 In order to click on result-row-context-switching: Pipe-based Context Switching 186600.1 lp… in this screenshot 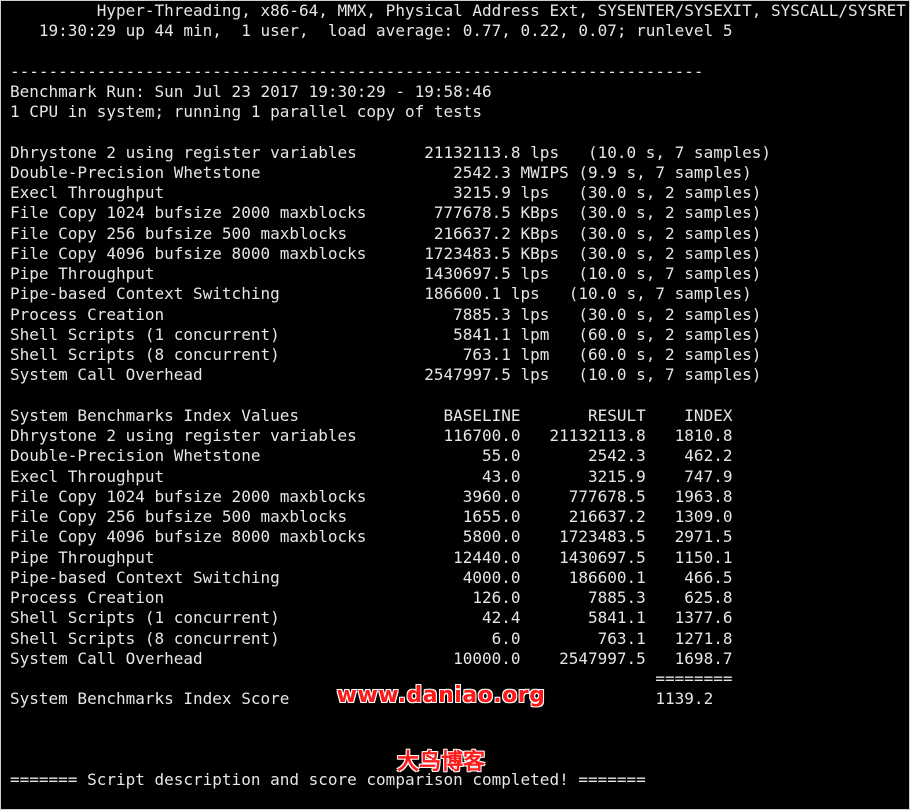, I will do `click(381, 293)`.